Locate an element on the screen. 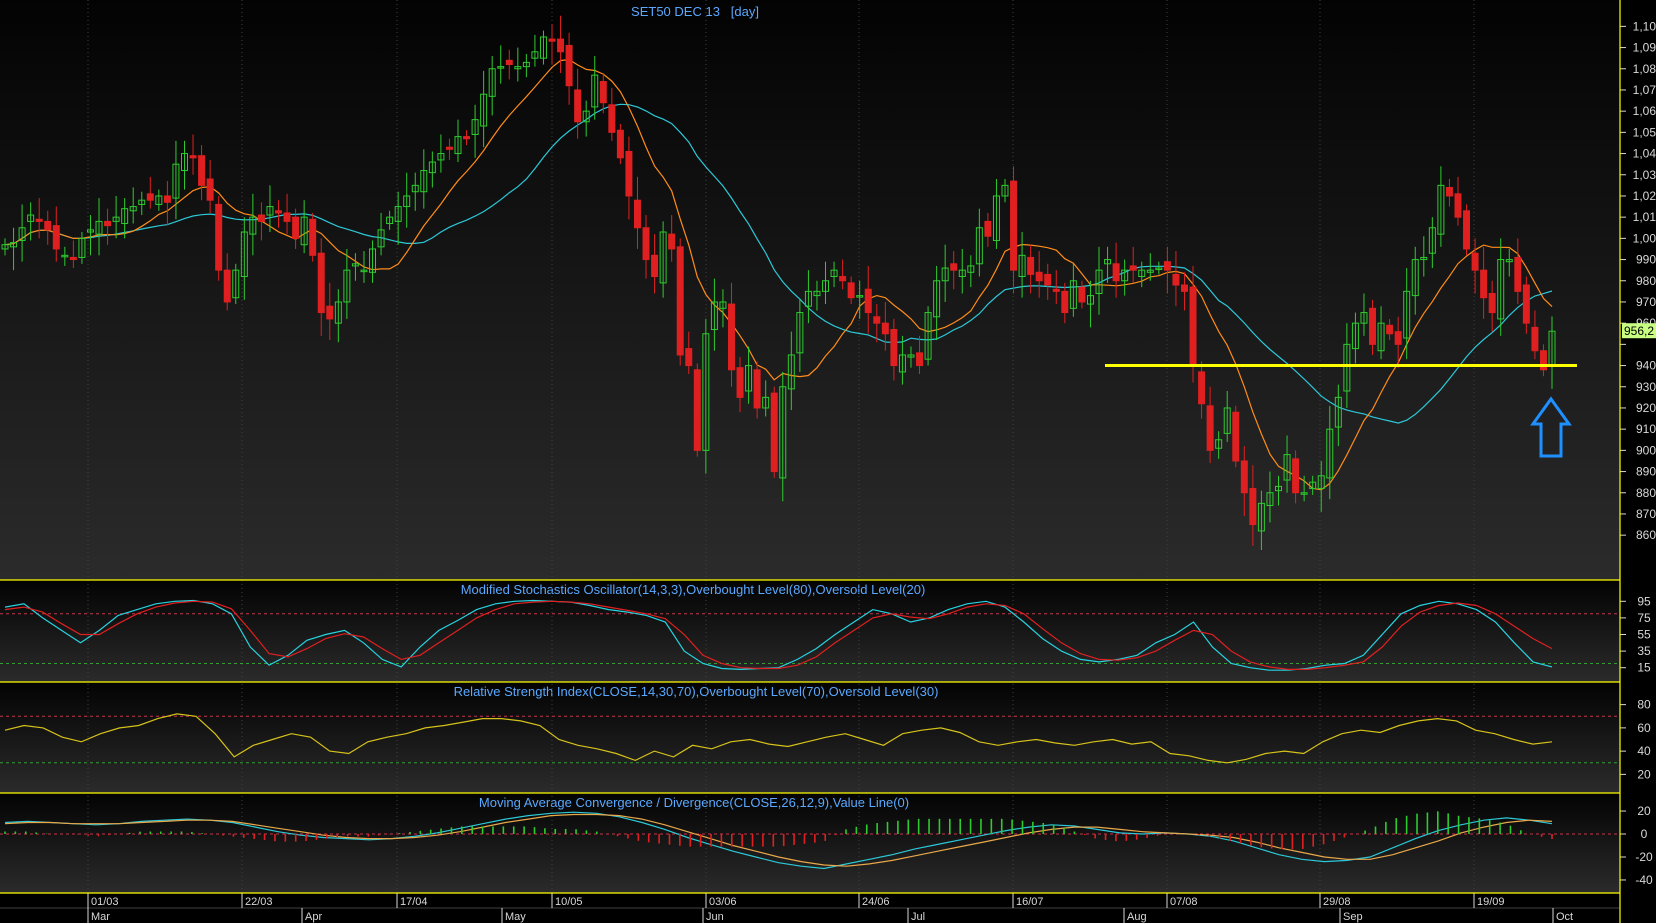 This screenshot has height=923, width=1656. price-axis-label: 880 is located at coordinates (1646, 493).